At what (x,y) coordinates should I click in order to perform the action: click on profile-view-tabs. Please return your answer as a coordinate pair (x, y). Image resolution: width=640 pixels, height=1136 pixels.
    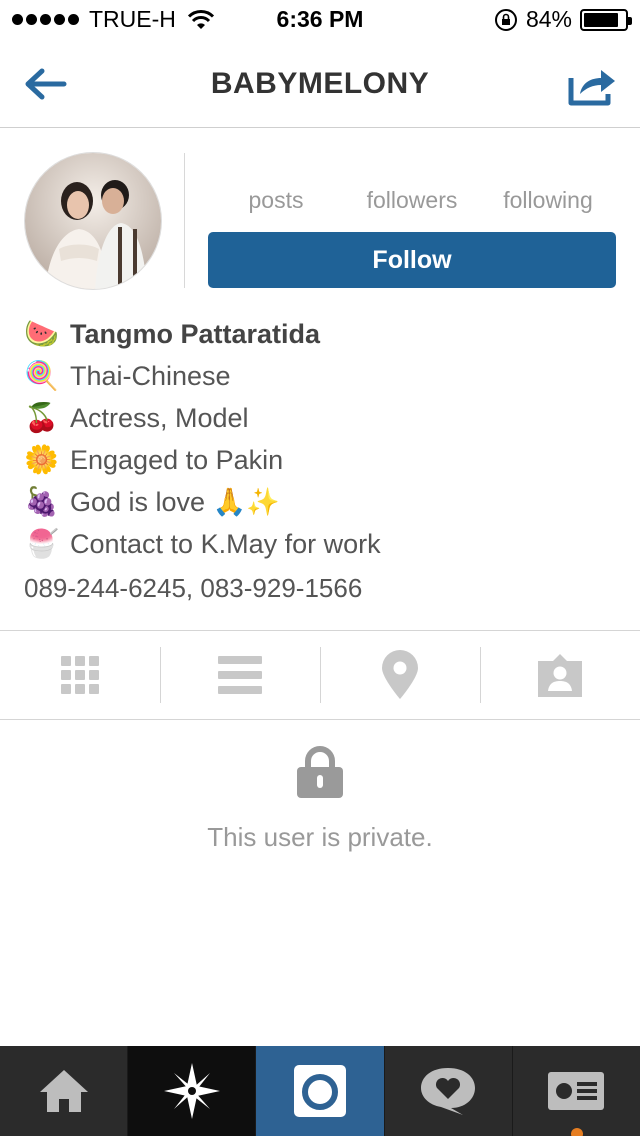
    Looking at the image, I should click on (320, 675).